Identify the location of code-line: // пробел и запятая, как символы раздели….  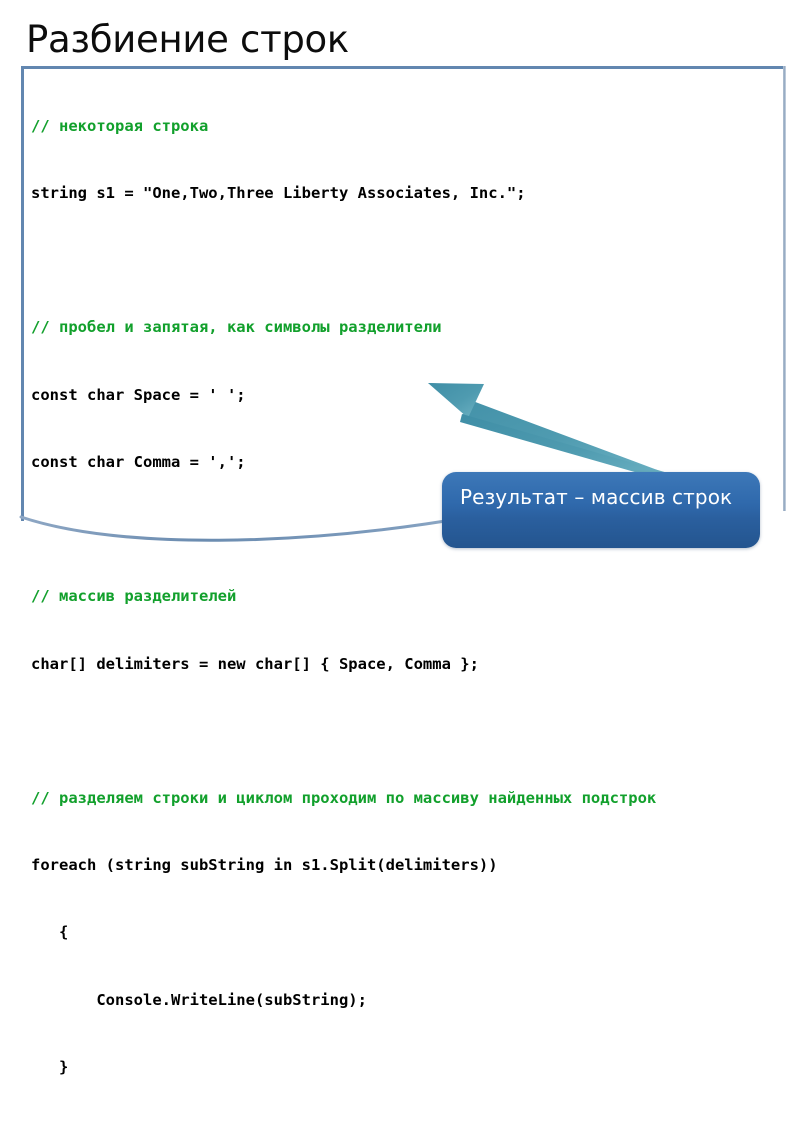
(236, 327).